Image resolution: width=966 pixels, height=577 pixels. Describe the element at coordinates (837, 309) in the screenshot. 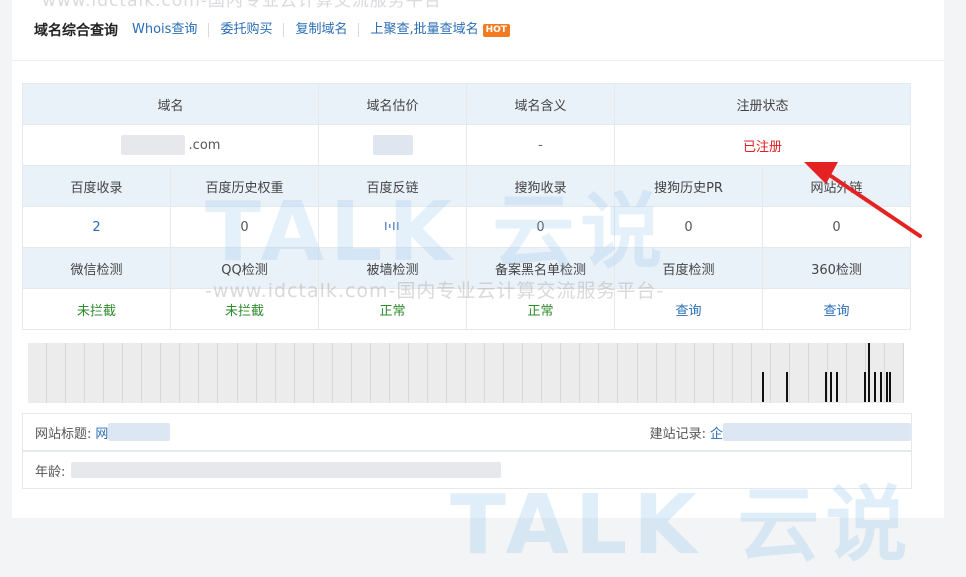

I see `360-check-link: 查询` at that location.